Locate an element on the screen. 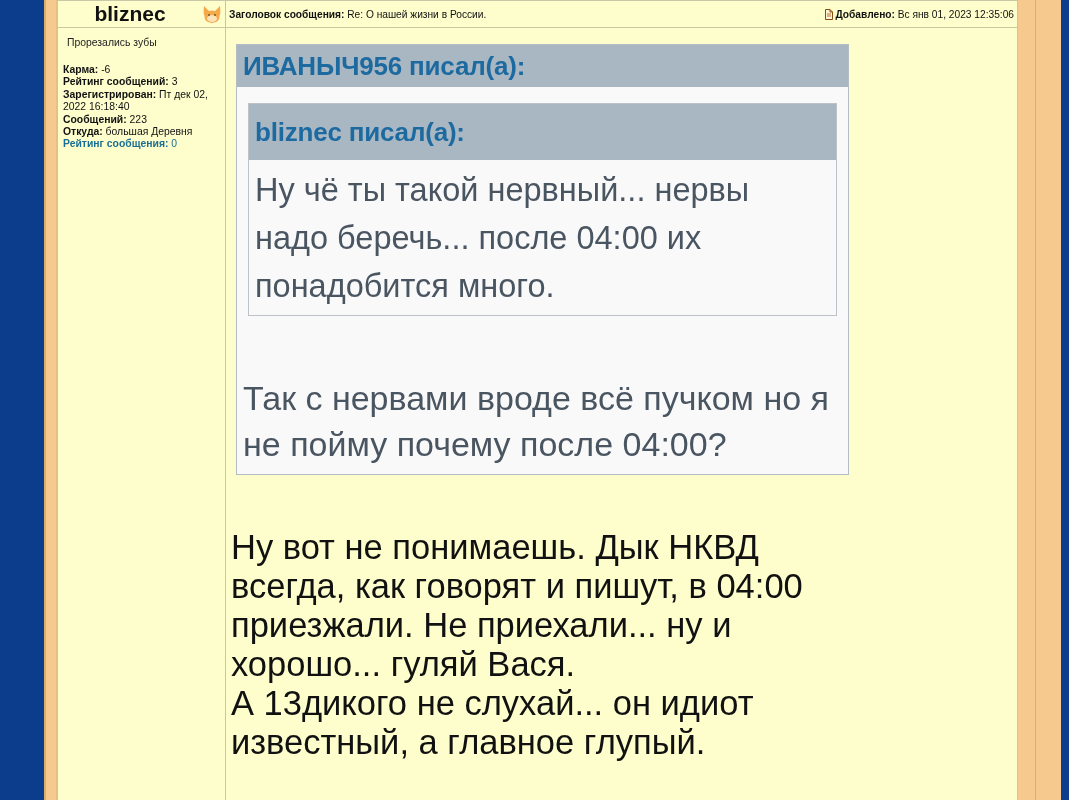 The width and height of the screenshot is (1069, 800). quote-text: Ну чё ты такой нервный... нервы надо беречь... после 04:00 их понадобится много. is located at coordinates (502, 238).